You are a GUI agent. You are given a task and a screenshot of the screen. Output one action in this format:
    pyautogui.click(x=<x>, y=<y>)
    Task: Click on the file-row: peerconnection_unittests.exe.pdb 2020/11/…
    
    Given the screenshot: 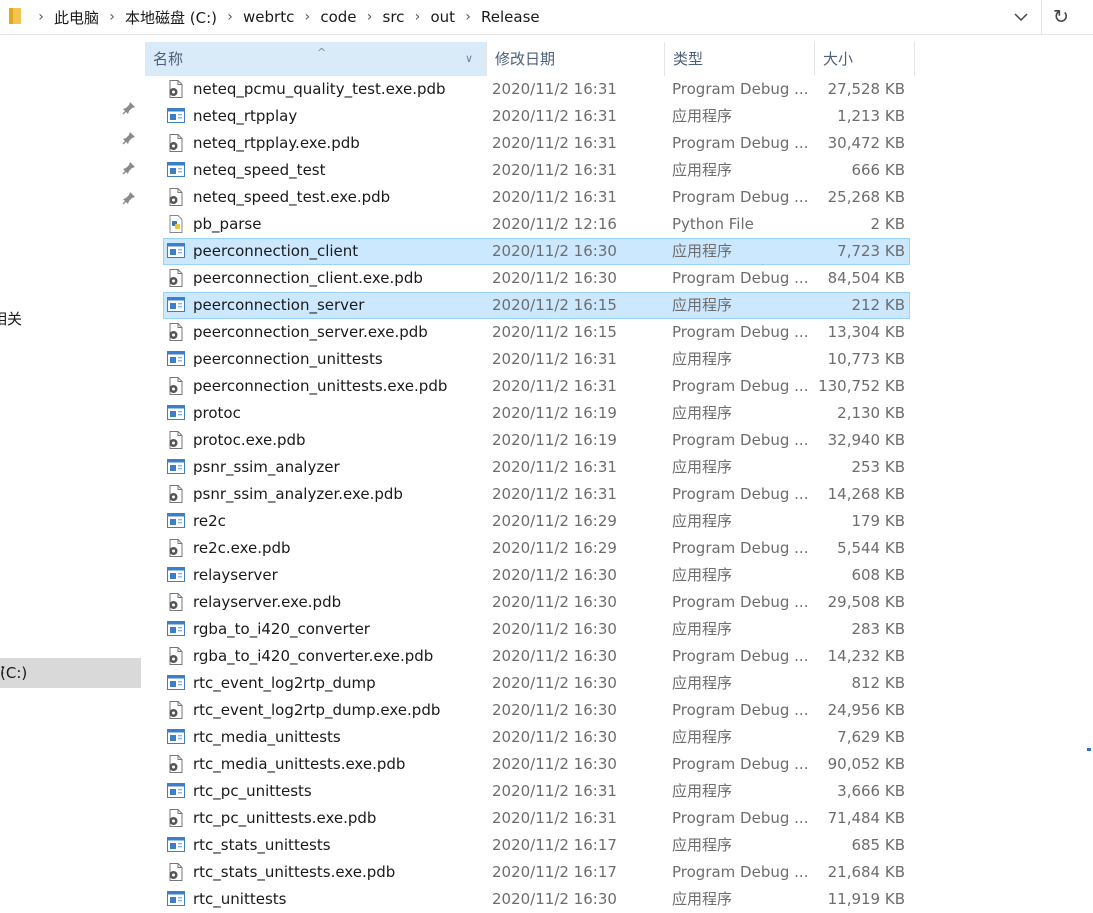 What is the action you would take?
    pyautogui.click(x=536, y=386)
    